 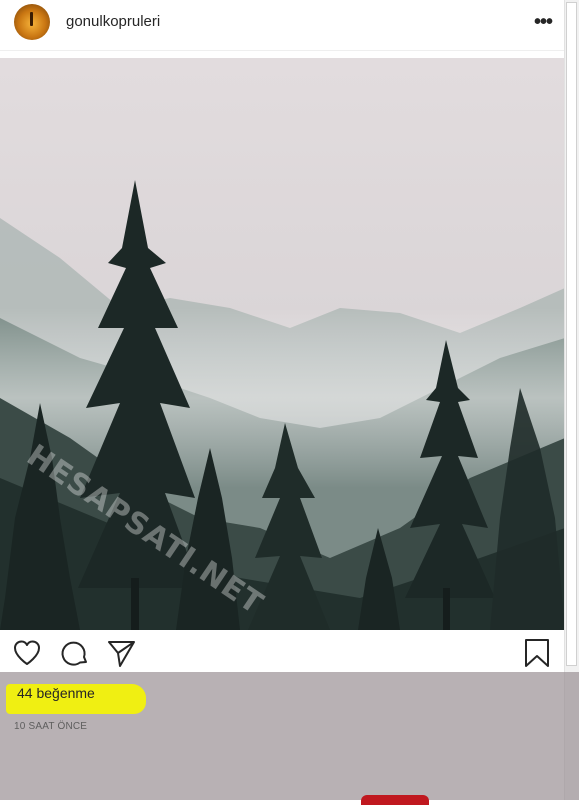 What do you see at coordinates (31, 19) in the screenshot?
I see `avatar-figure` at bounding box center [31, 19].